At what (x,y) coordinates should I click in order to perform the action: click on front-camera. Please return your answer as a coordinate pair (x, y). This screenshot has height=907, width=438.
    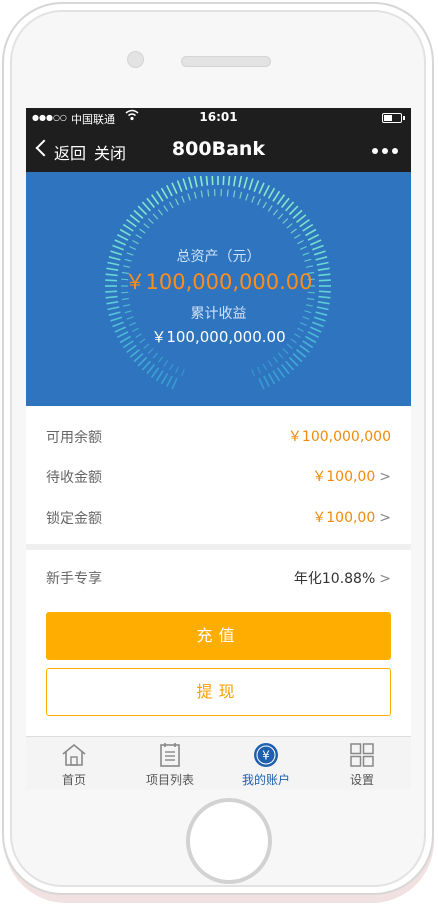
    Looking at the image, I should click on (135, 59).